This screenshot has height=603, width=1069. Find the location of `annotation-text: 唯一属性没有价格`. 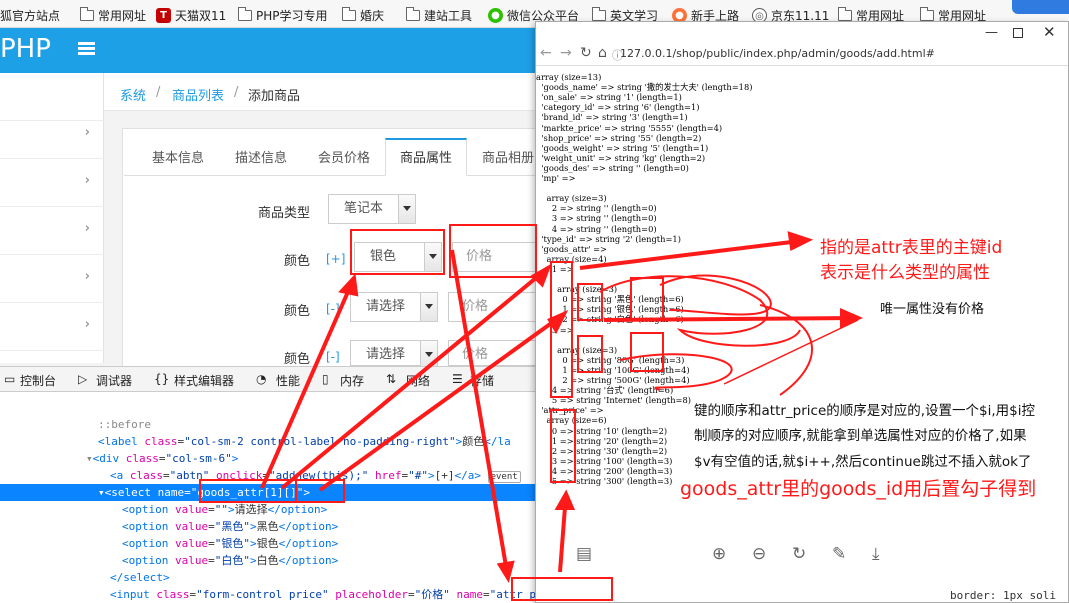

annotation-text: 唯一属性没有价格 is located at coordinates (932, 309).